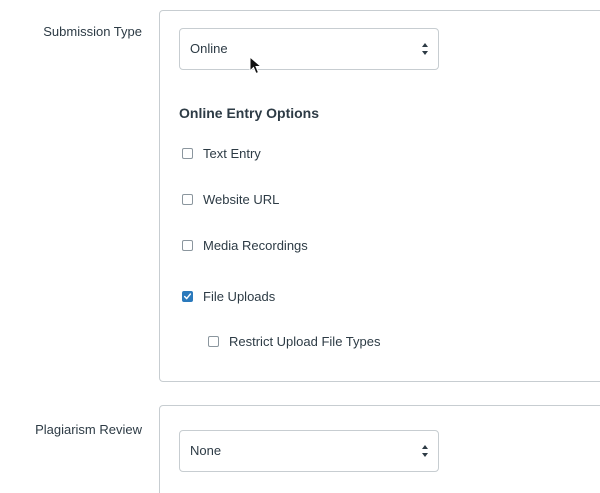 This screenshot has width=600, height=493. I want to click on file-uploads-label: File Uploads, so click(239, 296).